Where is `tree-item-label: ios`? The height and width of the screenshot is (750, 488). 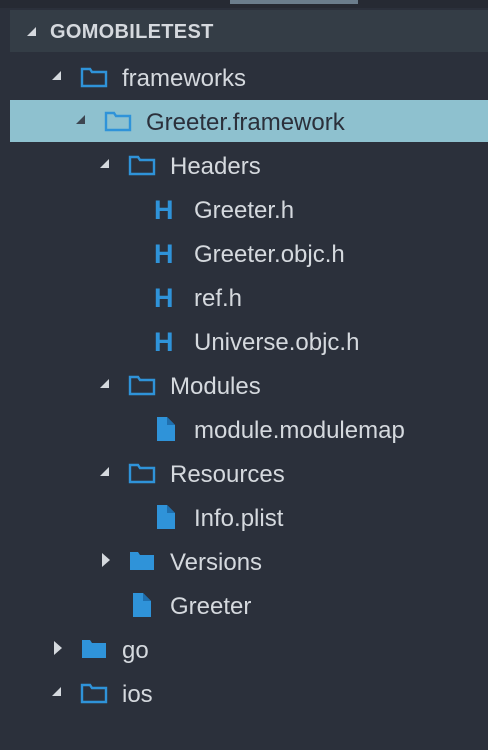 tree-item-label: ios is located at coordinates (137, 694).